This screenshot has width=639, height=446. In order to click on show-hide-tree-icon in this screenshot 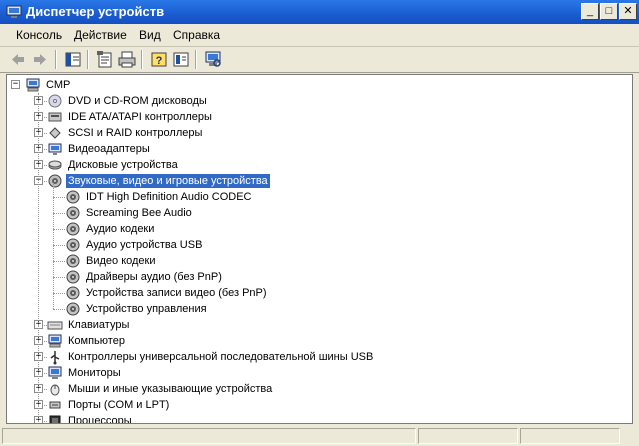, I will do `click(73, 59)`.